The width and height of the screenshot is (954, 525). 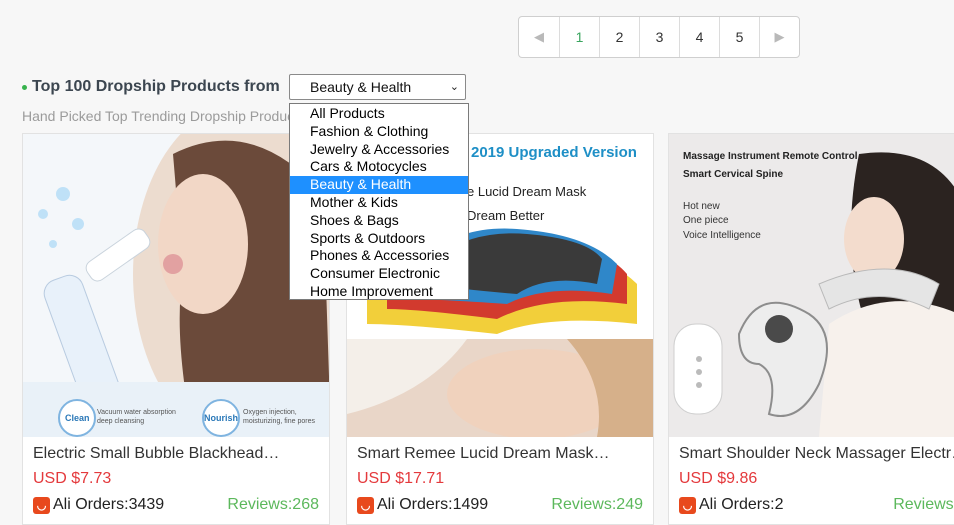 What do you see at coordinates (733, 174) in the screenshot?
I see `image-caption: Smart Cervical Spine` at bounding box center [733, 174].